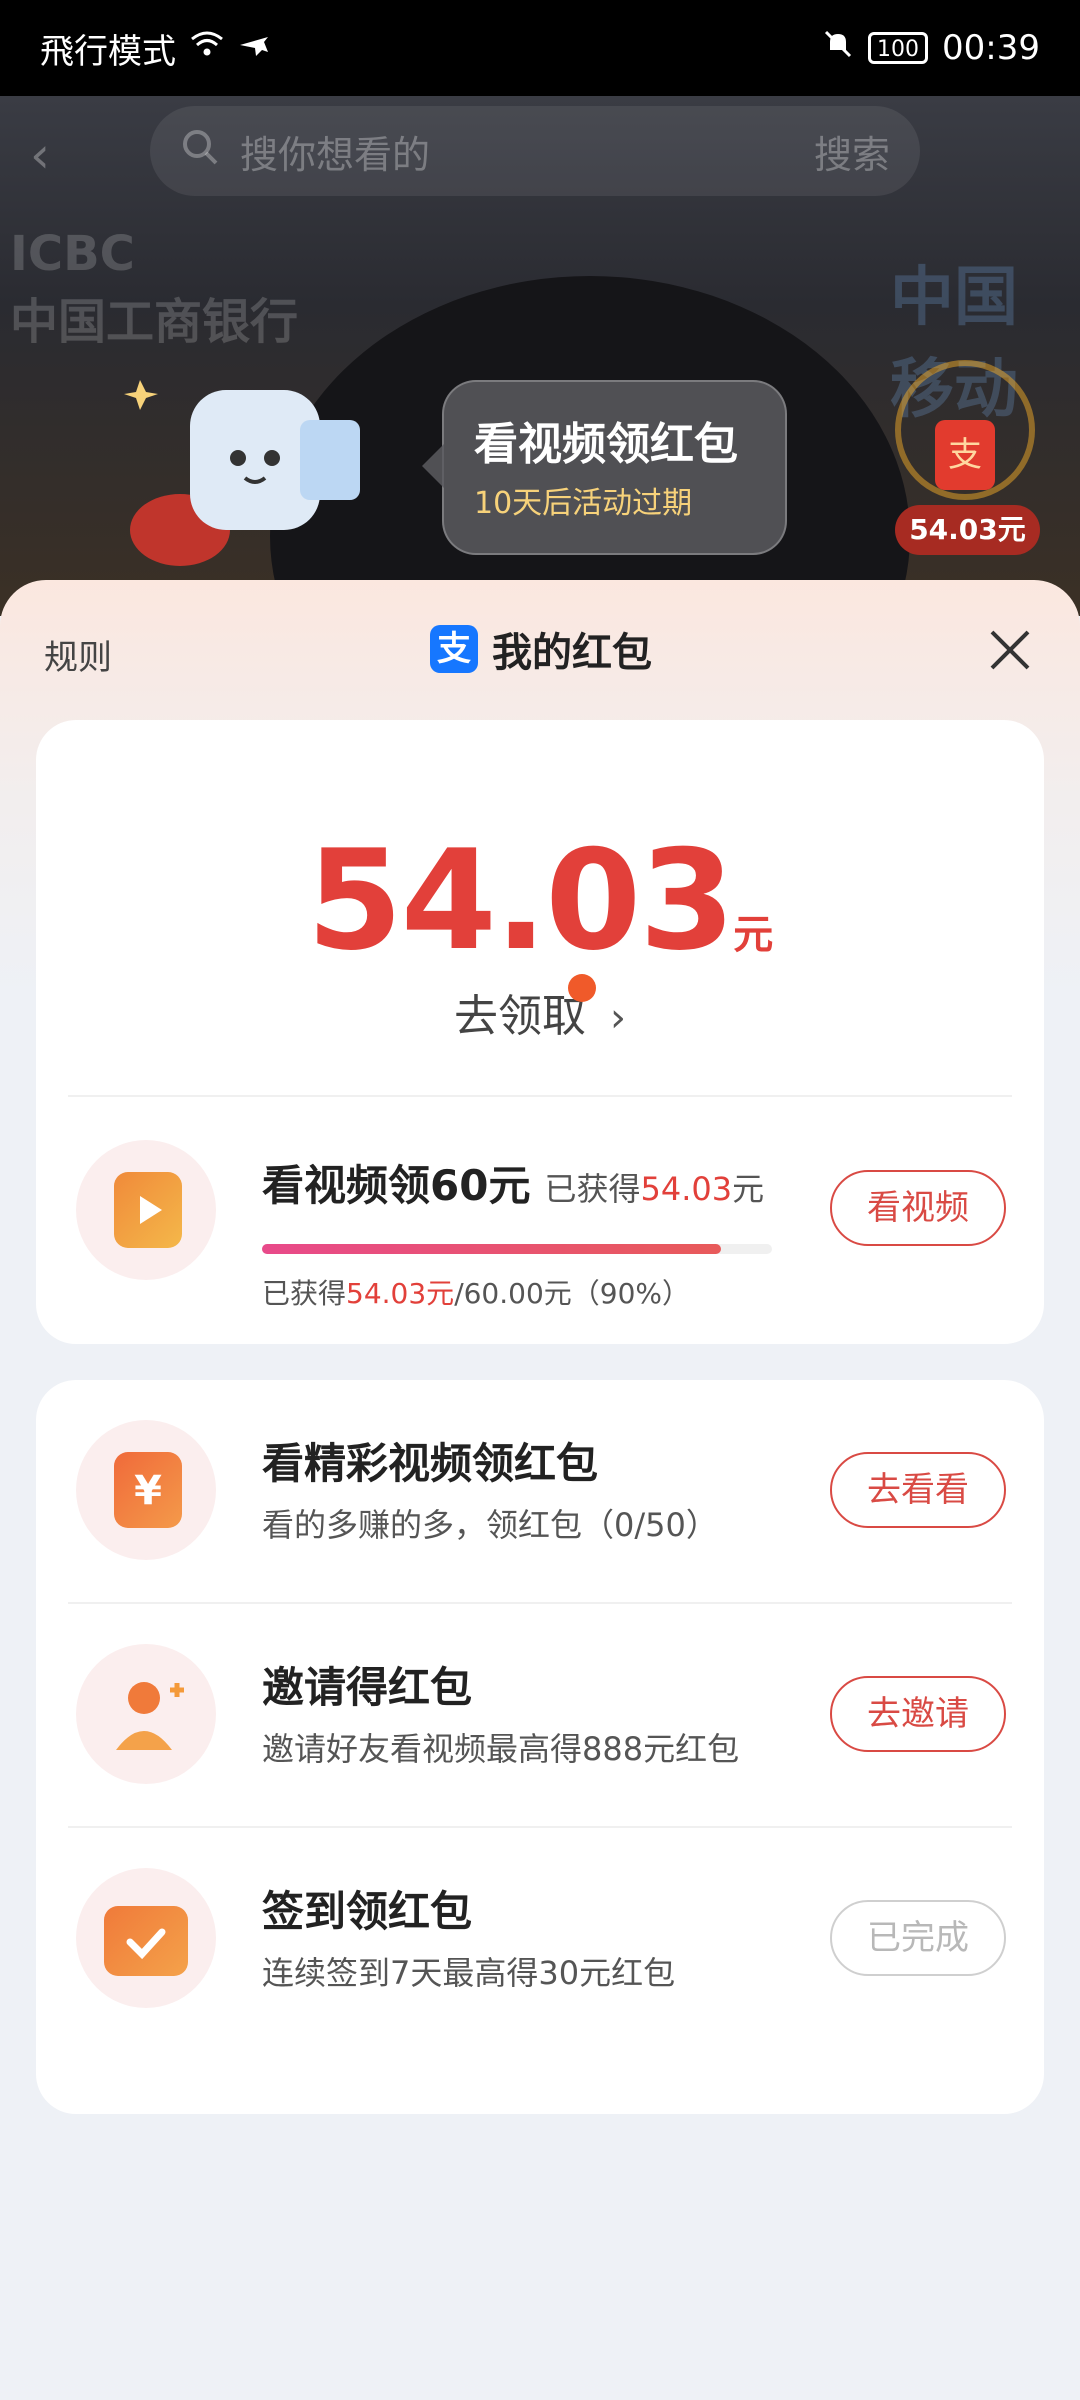 The image size is (1080, 2400). I want to click on video-task-title-row: 看视频领60元 已获得54.03元, so click(513, 1182).